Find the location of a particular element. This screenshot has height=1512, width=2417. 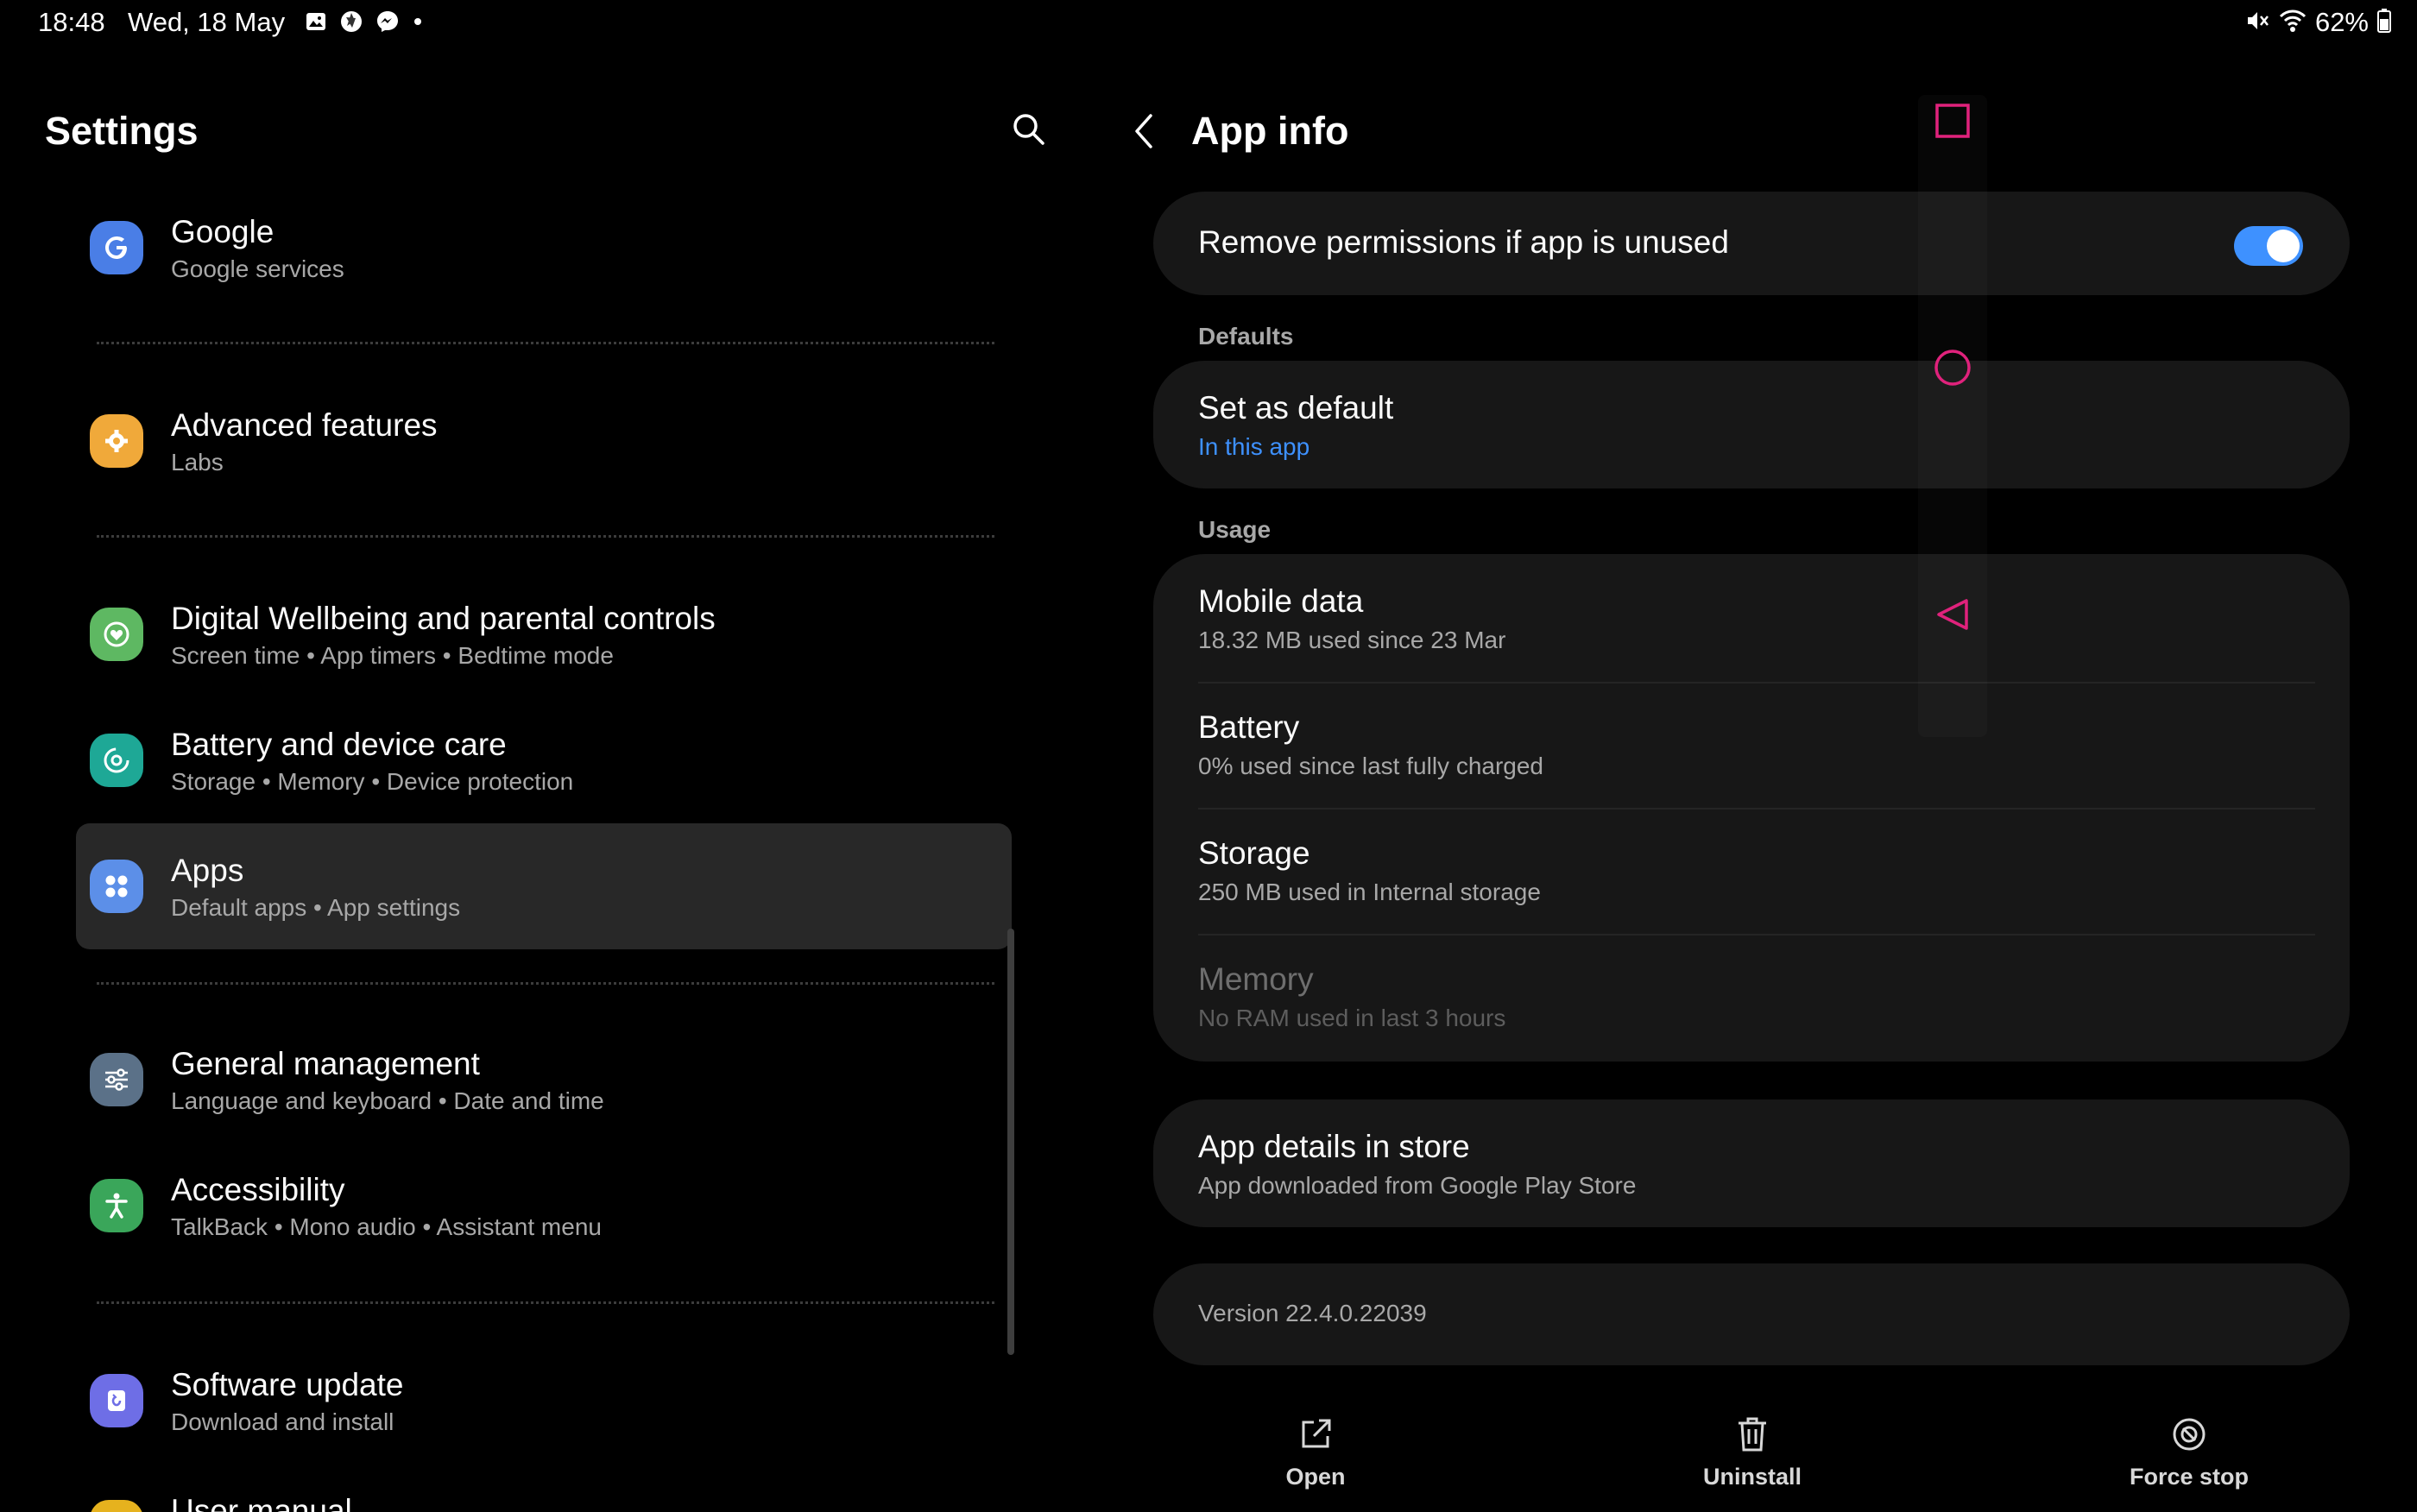

sliders-icon is located at coordinates (116, 1080).